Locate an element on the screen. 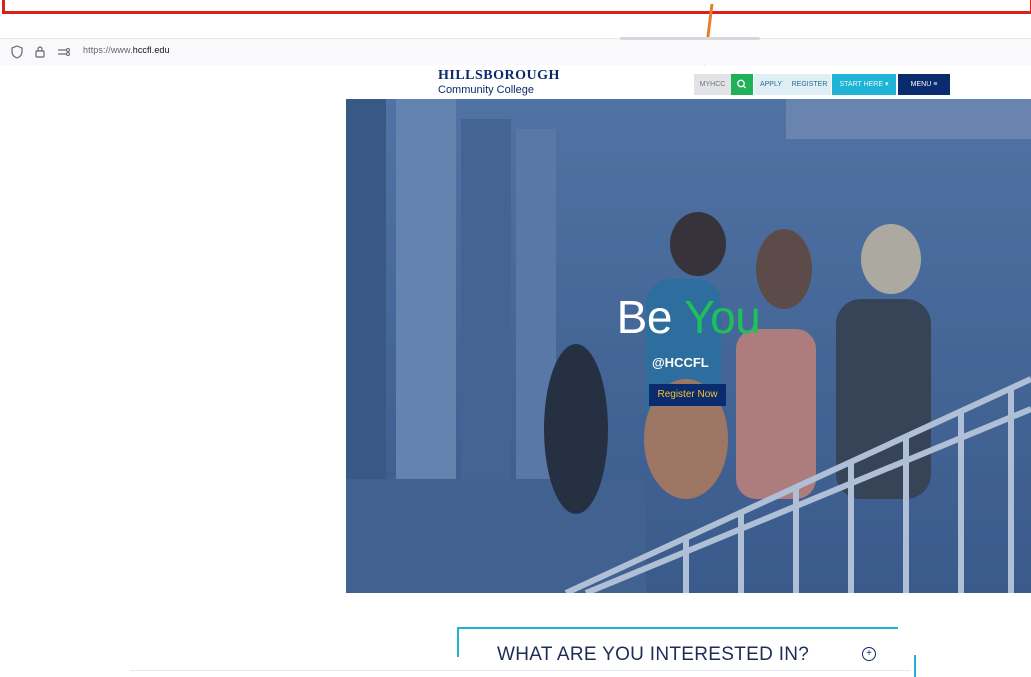 The height and width of the screenshot is (677, 1031). search-icon is located at coordinates (741, 84).